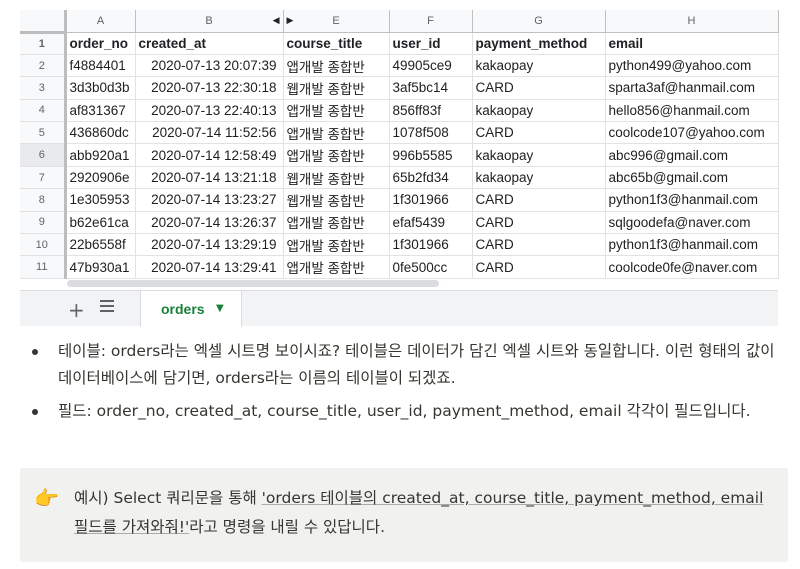 This screenshot has height=569, width=800. Describe the element at coordinates (692, 111) in the screenshot. I see `table-cell: hello856@hanmail.com` at that location.